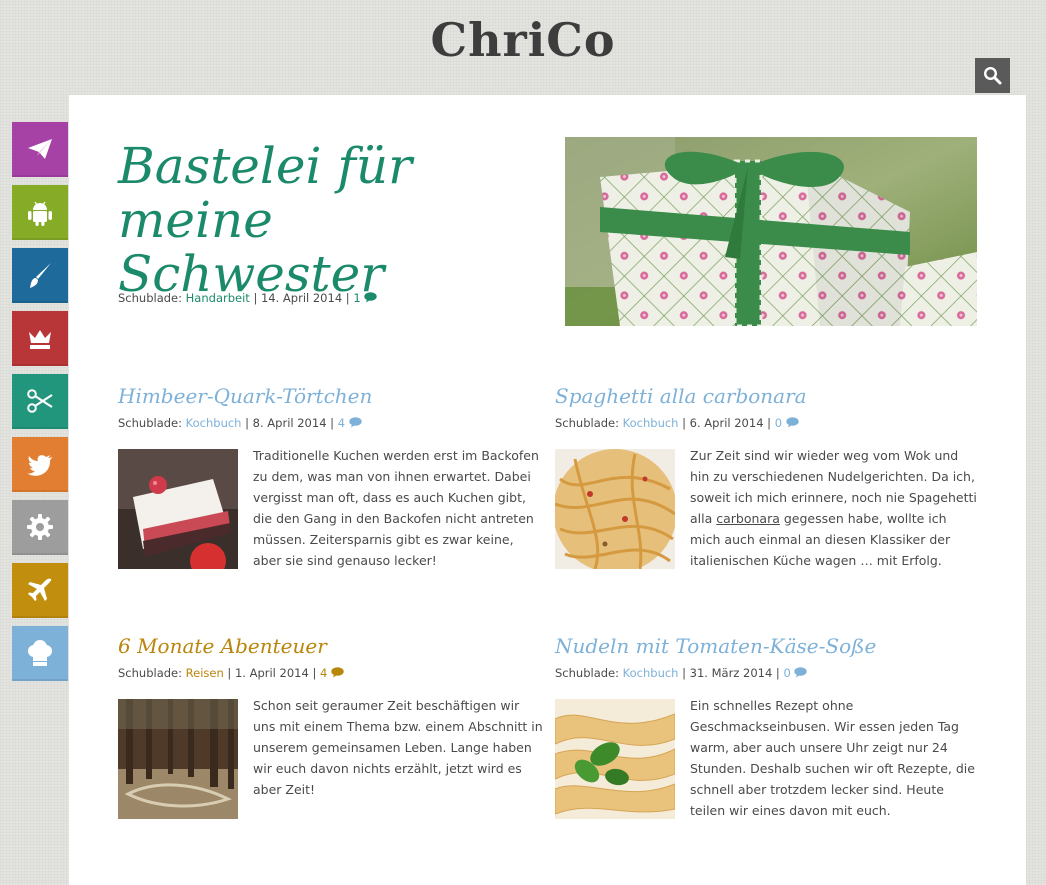 The width and height of the screenshot is (1046, 885). What do you see at coordinates (748, 518) in the screenshot?
I see `carbonara-link: carbonara` at bounding box center [748, 518].